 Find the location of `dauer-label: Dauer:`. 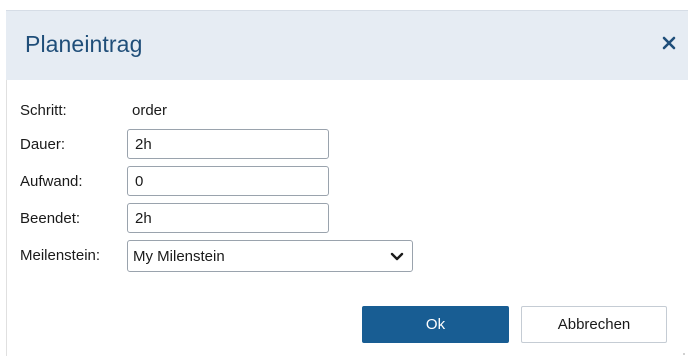

dauer-label: Dauer: is located at coordinates (43, 144).